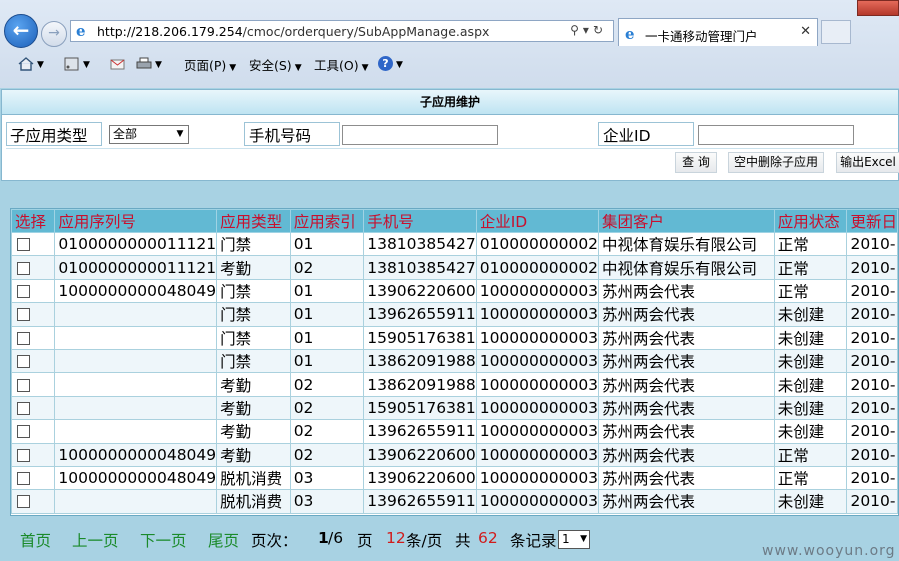 The height and width of the screenshot is (561, 899). Describe the element at coordinates (588, 30) in the screenshot. I see `dropdown-arrow-icon: ▾` at that location.